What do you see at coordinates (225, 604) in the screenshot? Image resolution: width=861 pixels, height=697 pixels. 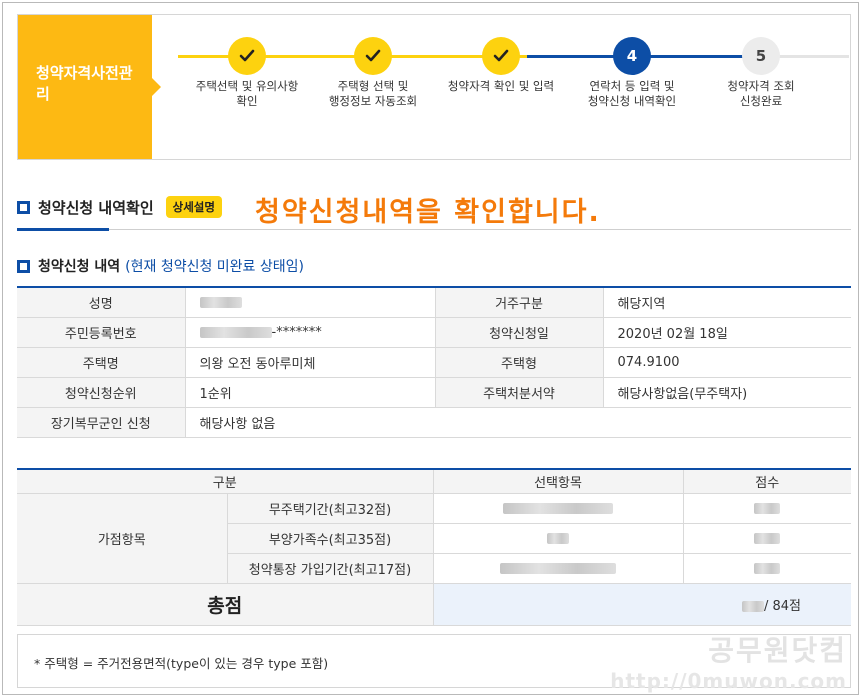 I see `total-label: 총점` at bounding box center [225, 604].